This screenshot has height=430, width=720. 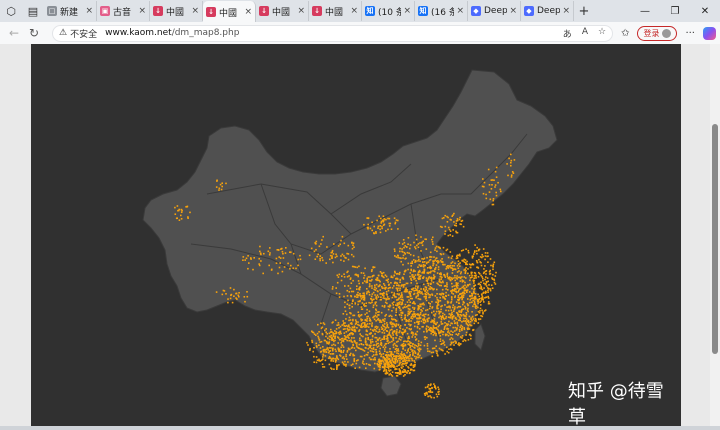 I want to click on refresh-icon: ↻, so click(x=34, y=33).